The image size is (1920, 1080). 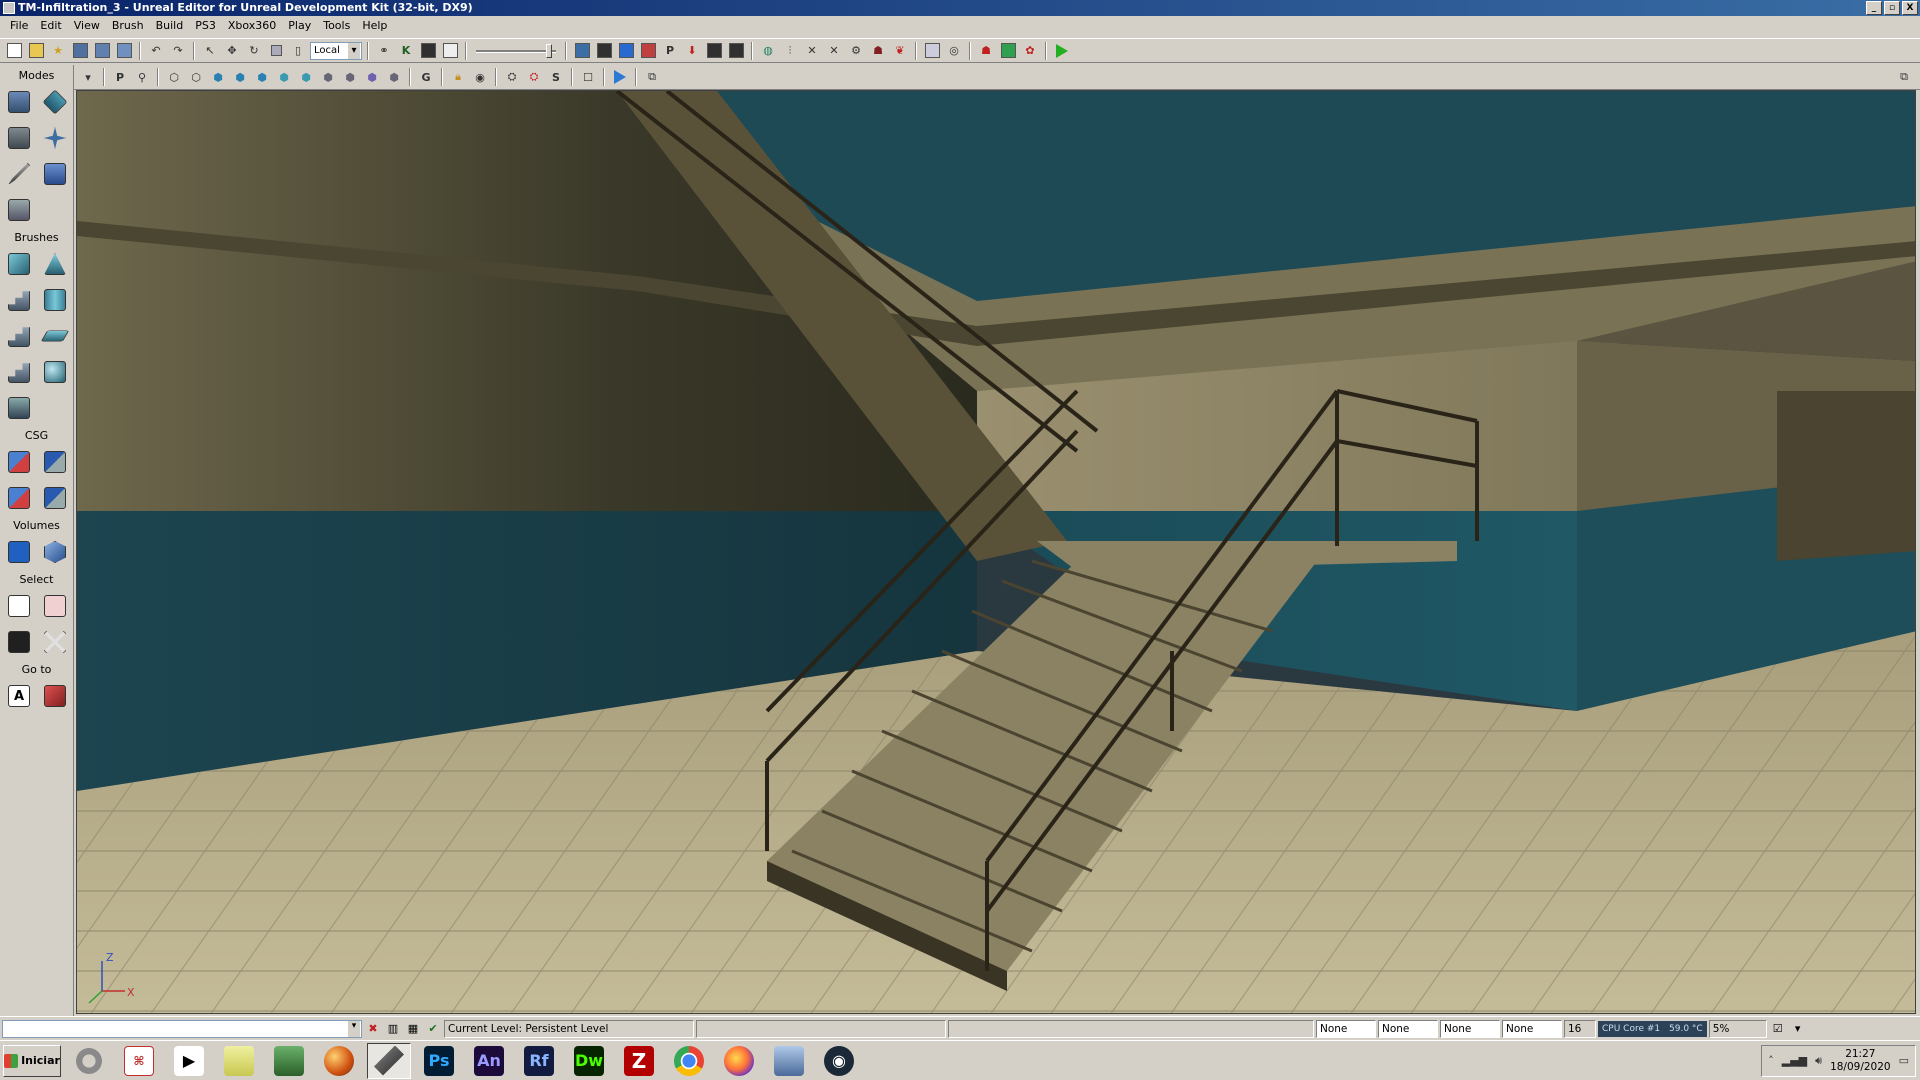 What do you see at coordinates (1532, 1028) in the screenshot?
I see `status-field-4: None` at bounding box center [1532, 1028].